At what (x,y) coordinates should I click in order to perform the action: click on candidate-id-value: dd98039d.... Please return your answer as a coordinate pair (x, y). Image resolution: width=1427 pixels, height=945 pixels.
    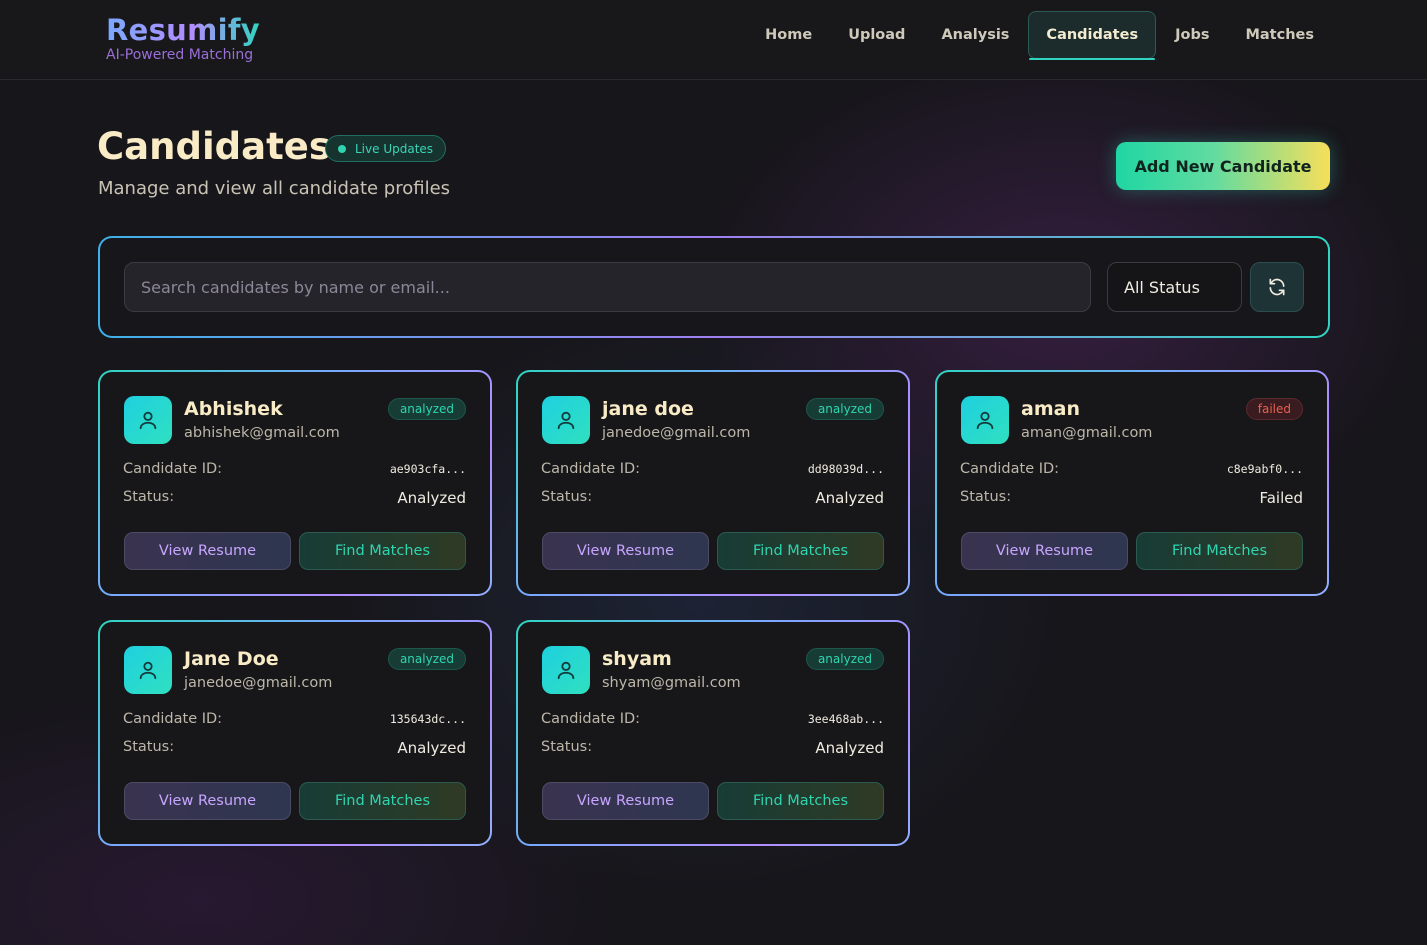
    Looking at the image, I should click on (845, 469).